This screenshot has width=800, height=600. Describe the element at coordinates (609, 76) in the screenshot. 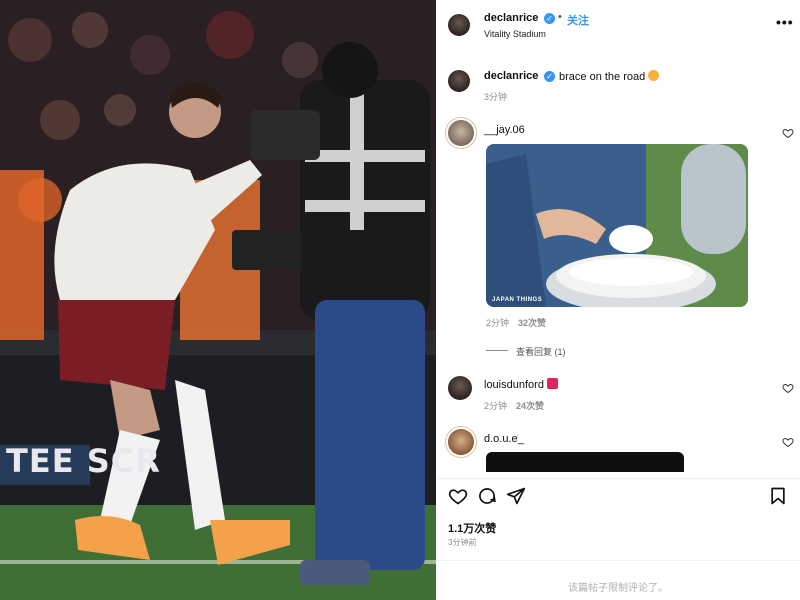

I see `caption-text: brace on the road` at that location.